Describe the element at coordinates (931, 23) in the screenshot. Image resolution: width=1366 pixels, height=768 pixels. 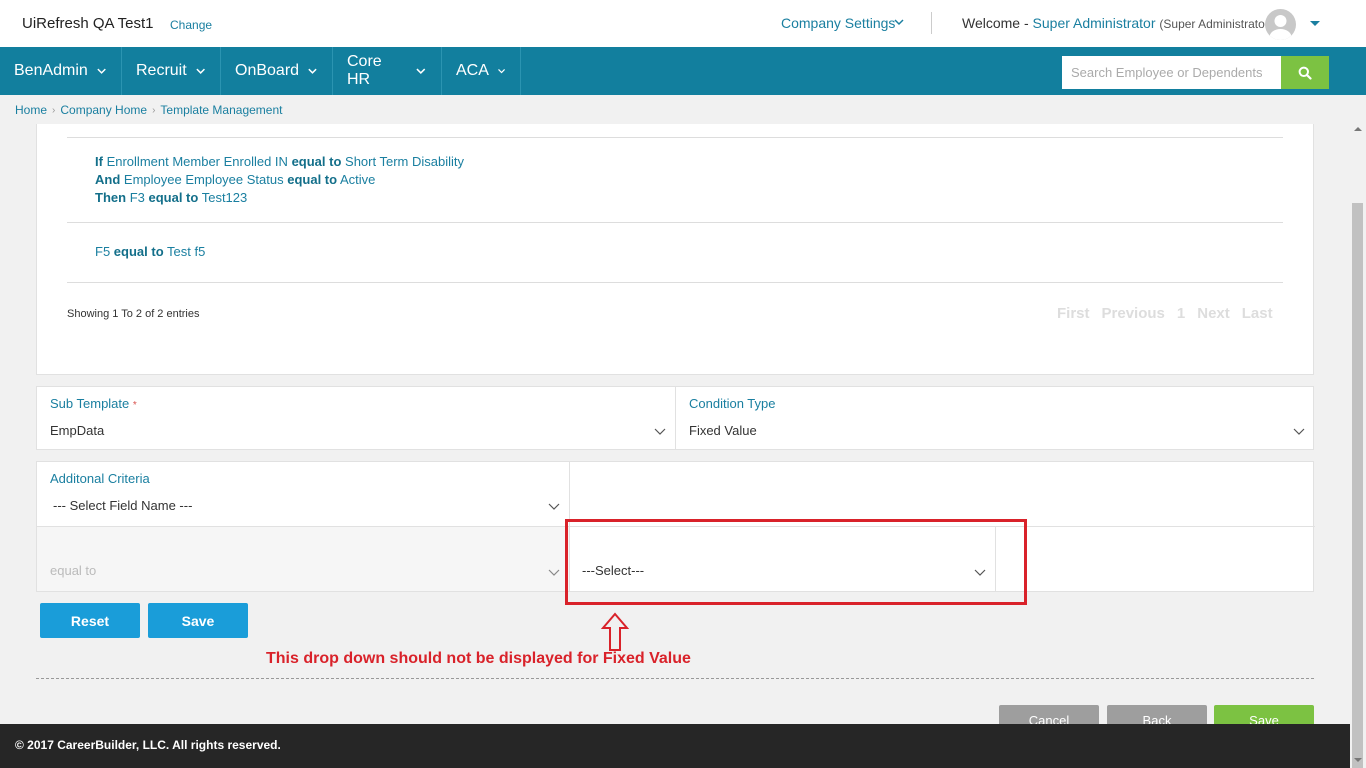
I see `header-divider` at that location.